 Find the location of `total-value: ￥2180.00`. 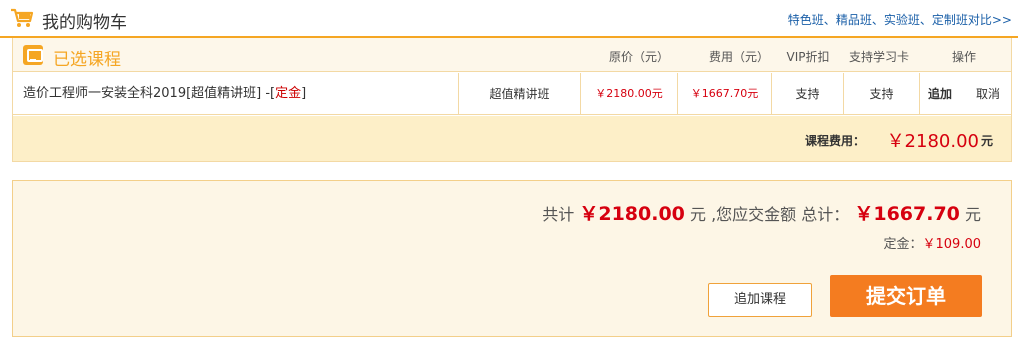

total-value: ￥2180.00 is located at coordinates (632, 214).